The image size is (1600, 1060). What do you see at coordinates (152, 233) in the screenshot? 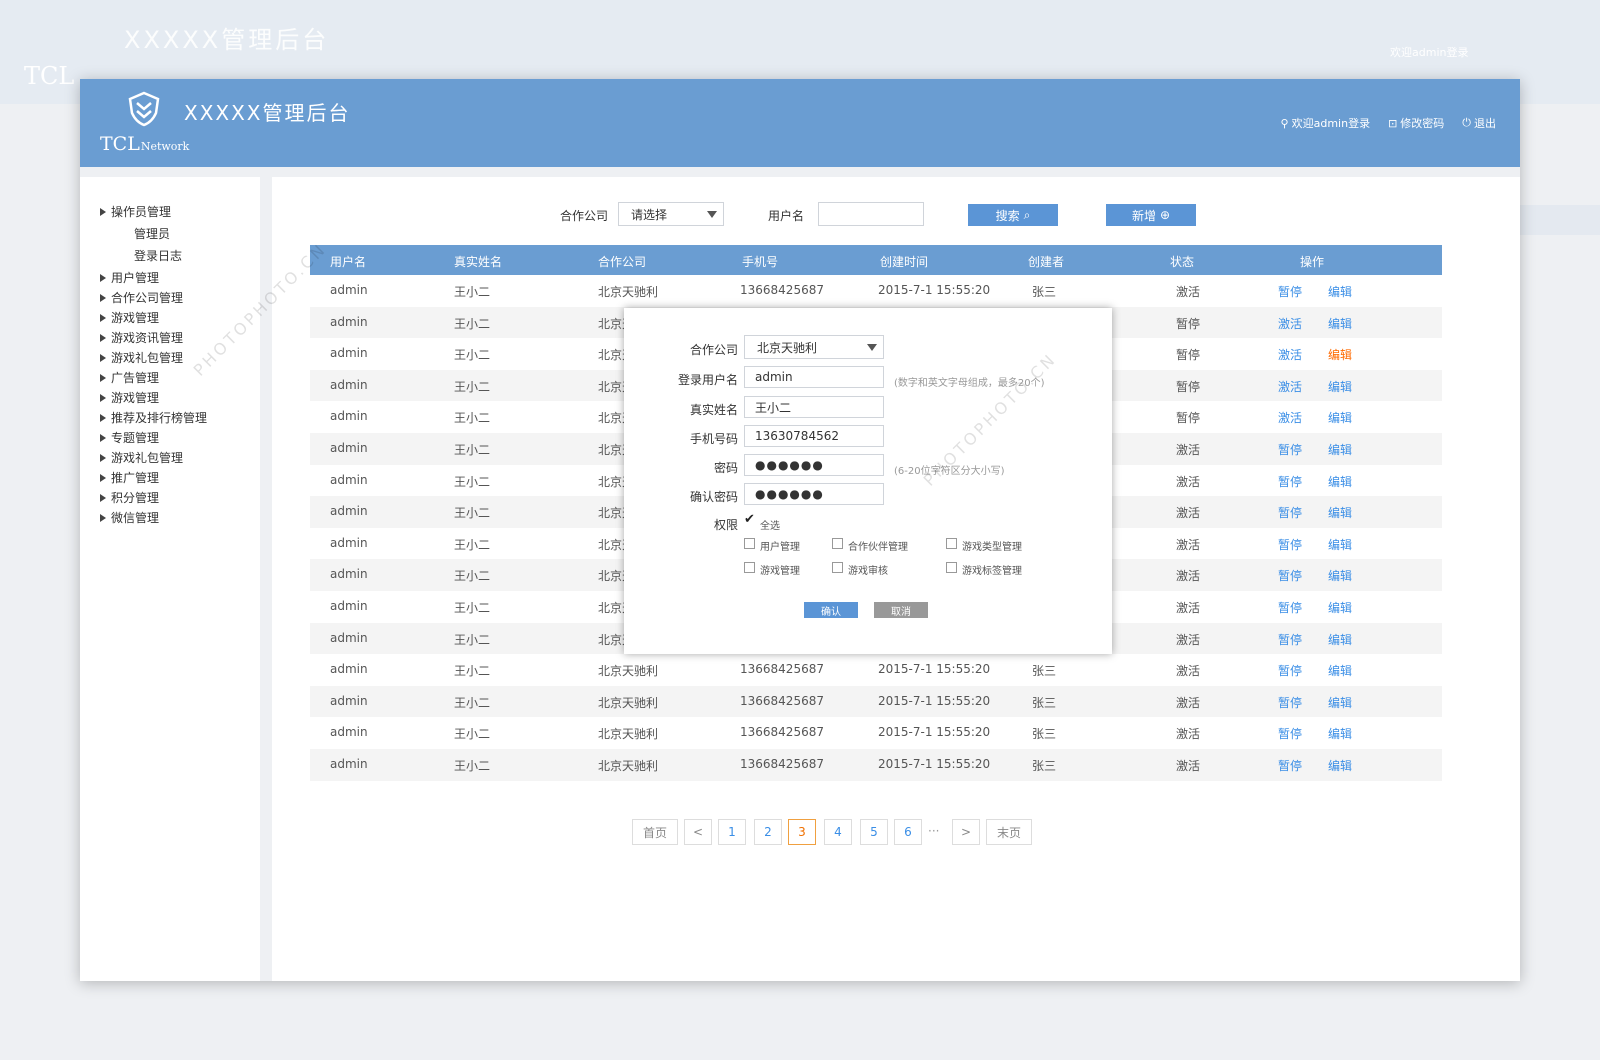
I see `sidebar-subitem-admins: 管理员` at bounding box center [152, 233].